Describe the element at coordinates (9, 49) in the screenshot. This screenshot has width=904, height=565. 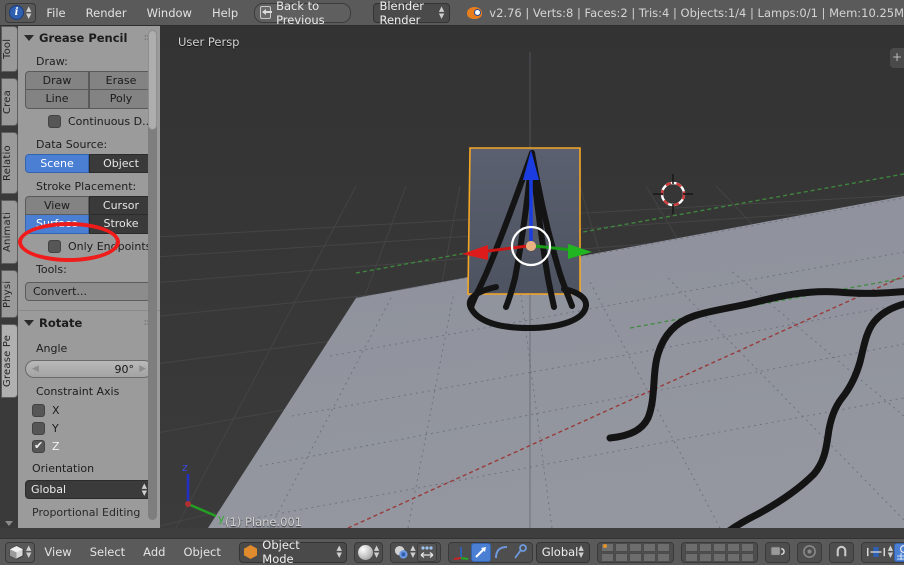
I see `sidebar-item-tool: Tool` at that location.